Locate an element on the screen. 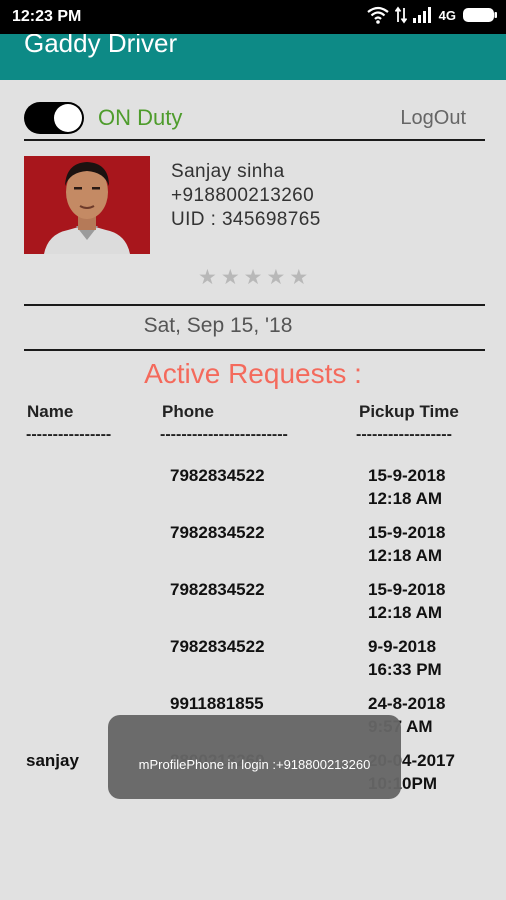  duty-status-label: ON Duty is located at coordinates (140, 117).